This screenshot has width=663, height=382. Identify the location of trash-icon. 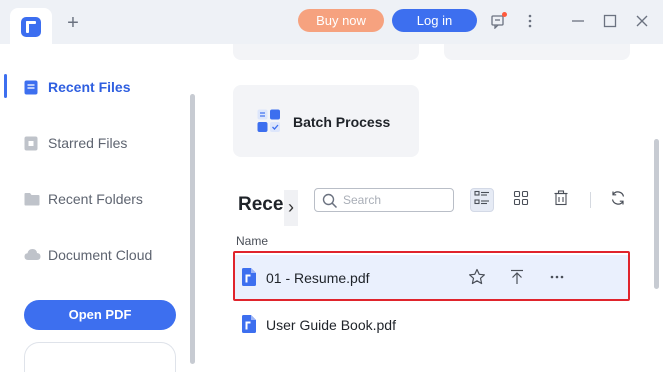
(561, 200).